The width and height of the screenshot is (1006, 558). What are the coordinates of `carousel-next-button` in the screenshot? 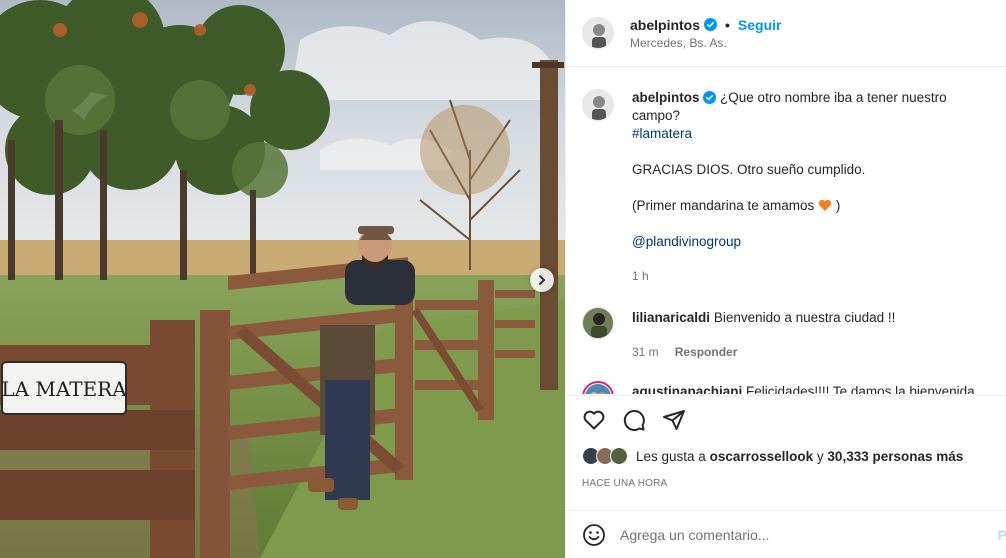 It's located at (542, 280).